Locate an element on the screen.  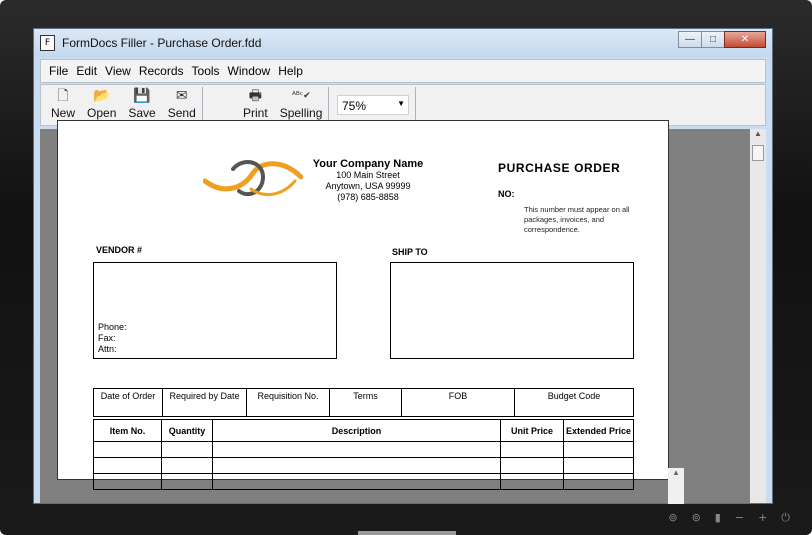
toolbar-divider is located at coordinates (415, 105).